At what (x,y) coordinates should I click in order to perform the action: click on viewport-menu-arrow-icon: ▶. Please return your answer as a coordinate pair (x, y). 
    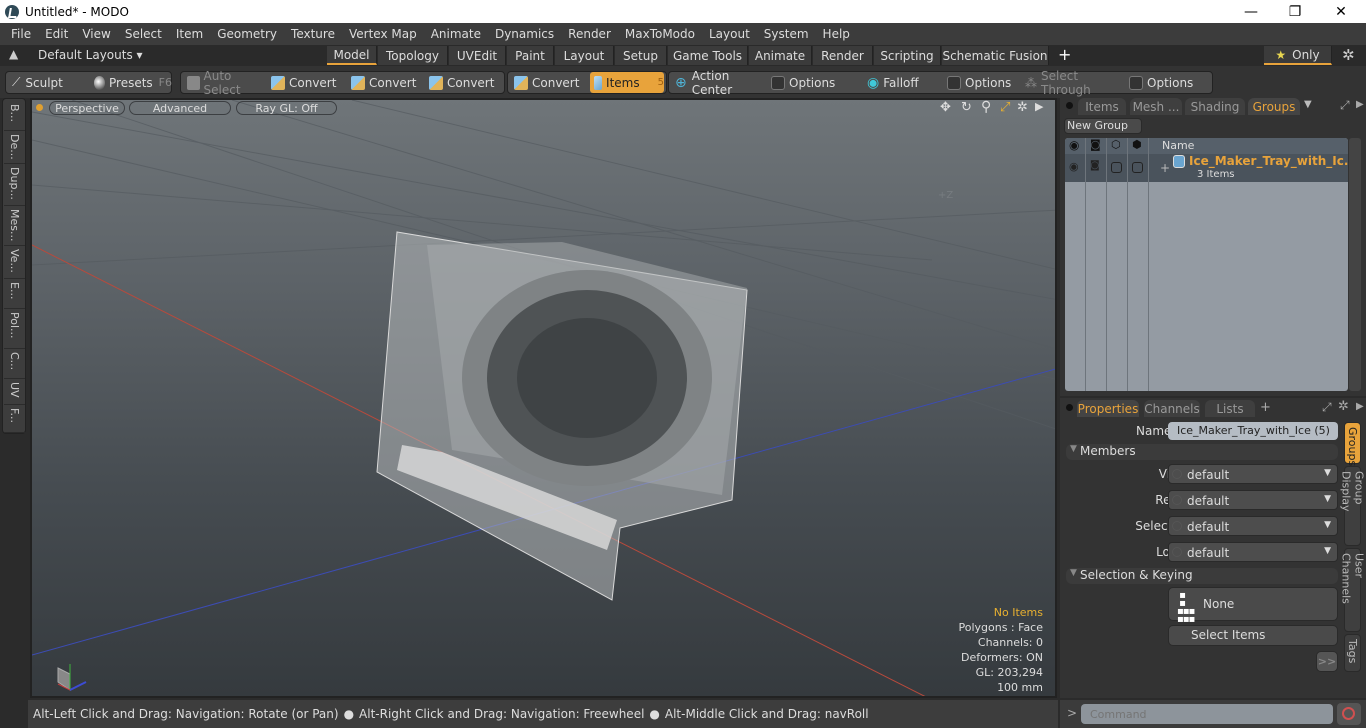
    Looking at the image, I should click on (1039, 106).